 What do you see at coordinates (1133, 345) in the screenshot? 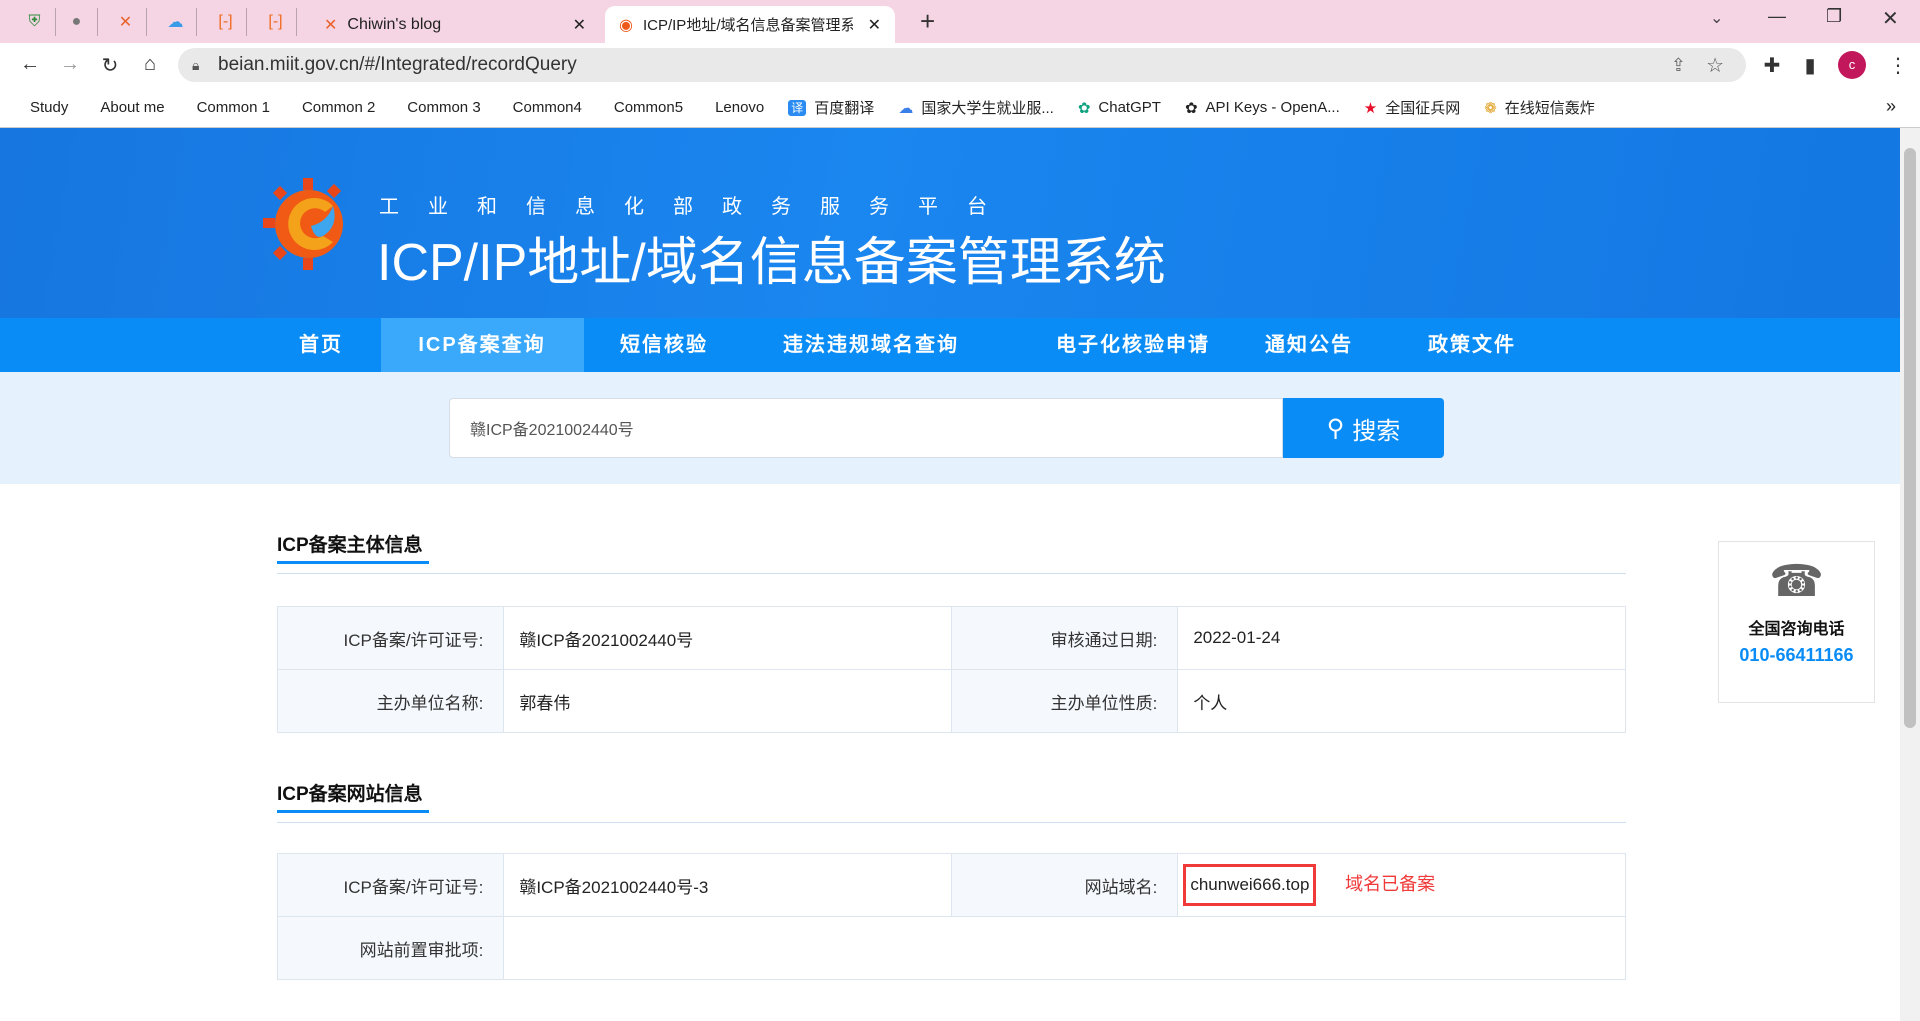
I see `nav-item: 电子化核验申请` at bounding box center [1133, 345].